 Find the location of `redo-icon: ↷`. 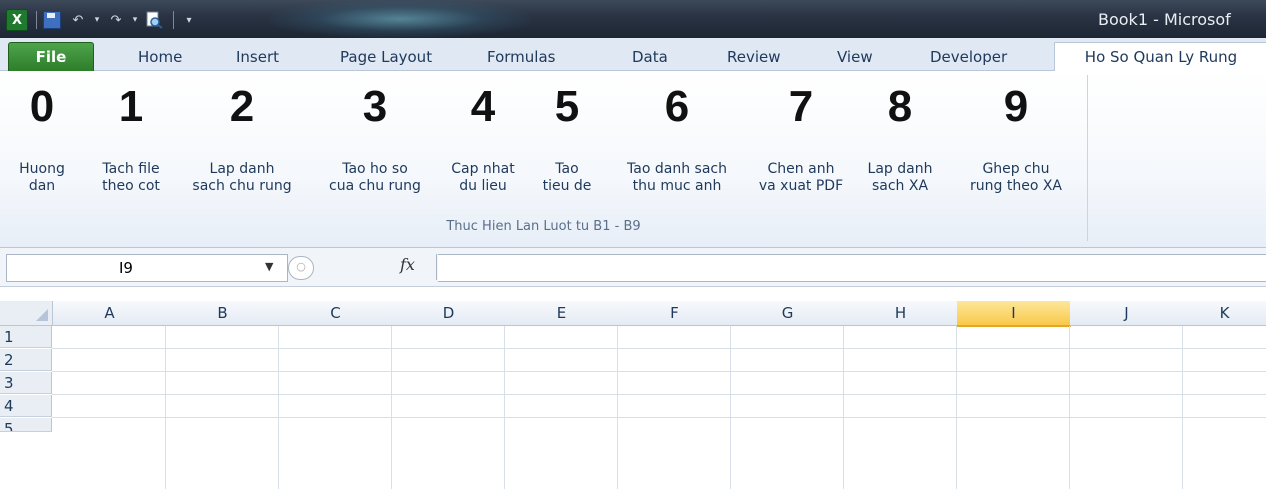

redo-icon: ↷ is located at coordinates (116, 20).